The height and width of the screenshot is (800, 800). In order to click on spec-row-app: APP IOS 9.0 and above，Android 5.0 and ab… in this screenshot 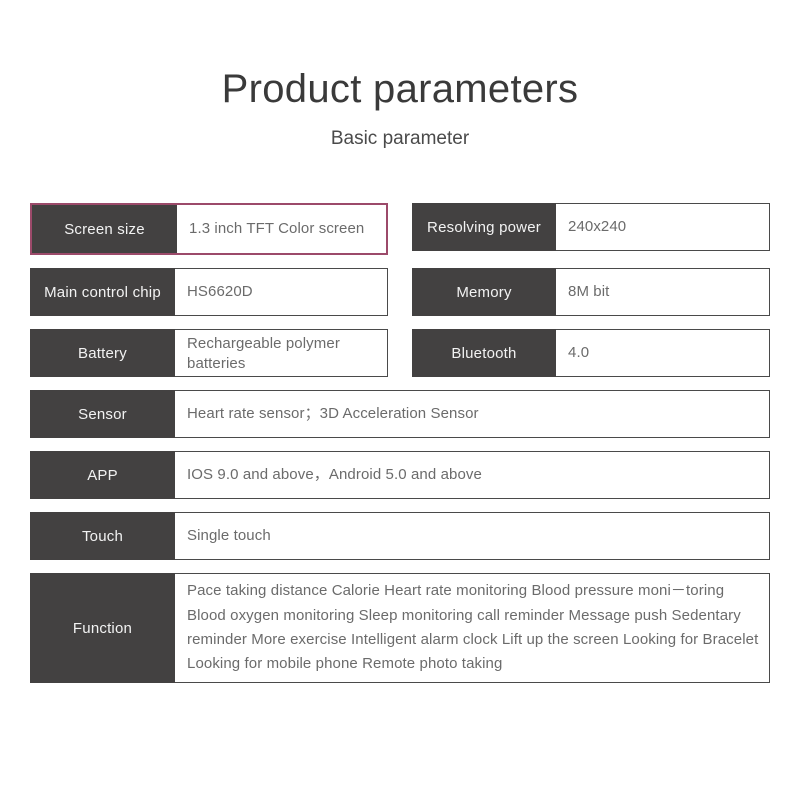, I will do `click(400, 475)`.